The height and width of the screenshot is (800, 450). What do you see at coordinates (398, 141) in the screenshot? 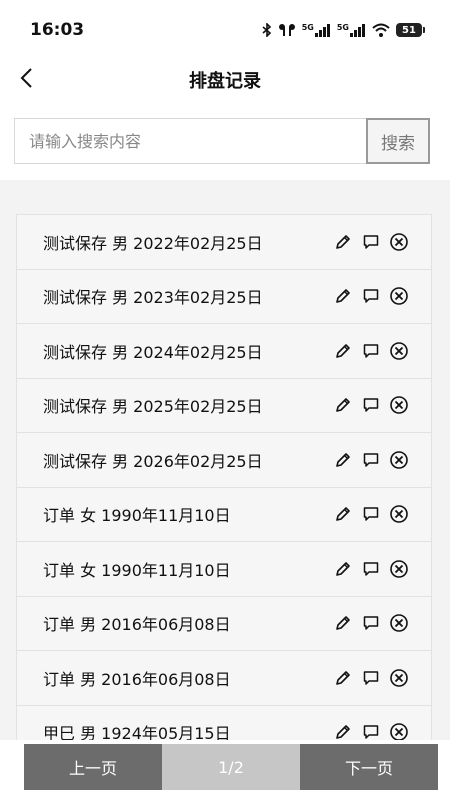
I see `search-button: 搜索` at bounding box center [398, 141].